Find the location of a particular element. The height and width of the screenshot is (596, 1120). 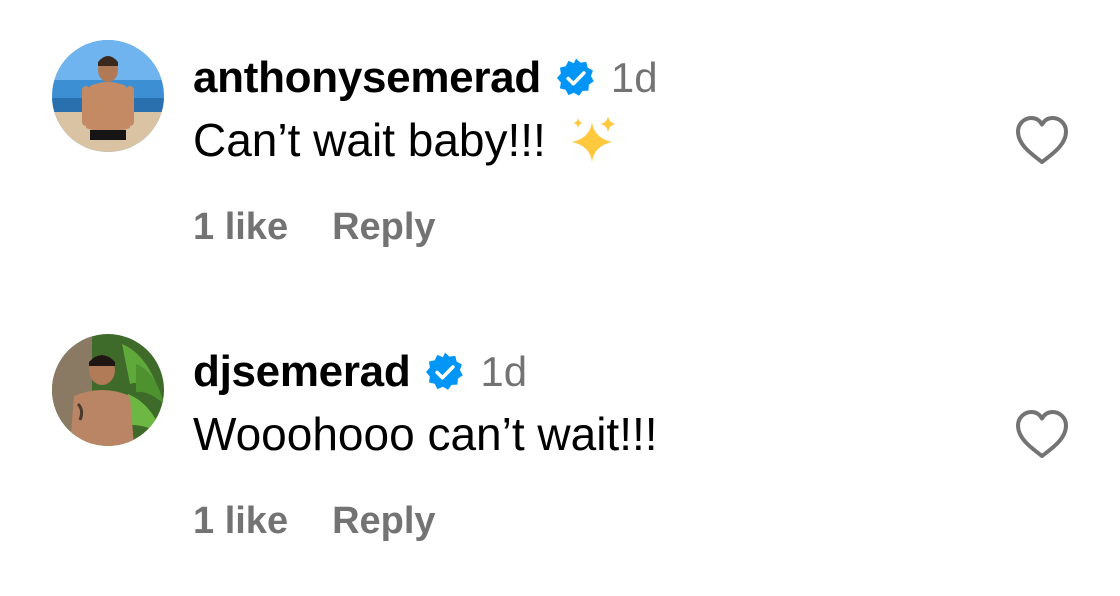

sparkles-icon is located at coordinates (594, 140).